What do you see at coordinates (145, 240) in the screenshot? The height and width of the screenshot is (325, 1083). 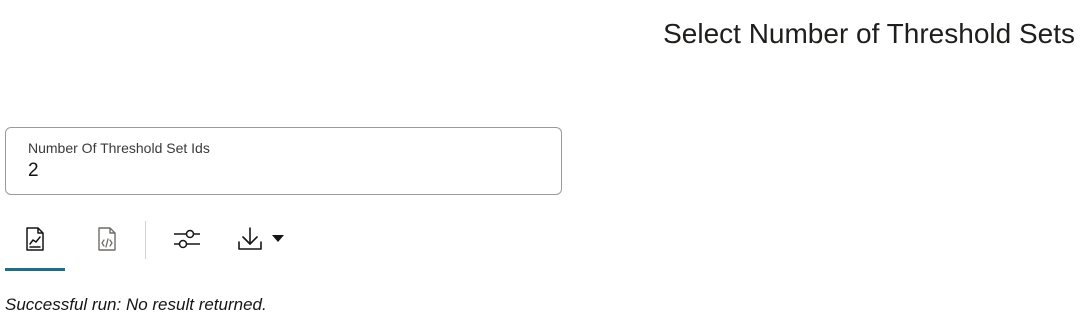 I see `toolbar-divider` at bounding box center [145, 240].